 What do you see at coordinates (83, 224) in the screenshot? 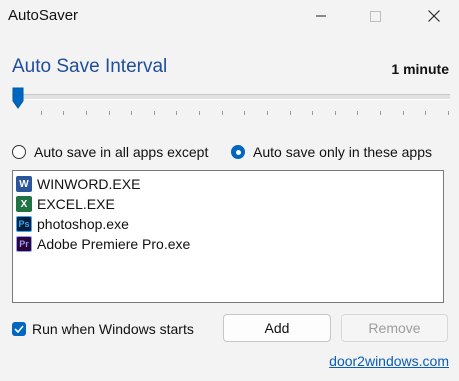
I see `app-name: photoshop.exe` at bounding box center [83, 224].